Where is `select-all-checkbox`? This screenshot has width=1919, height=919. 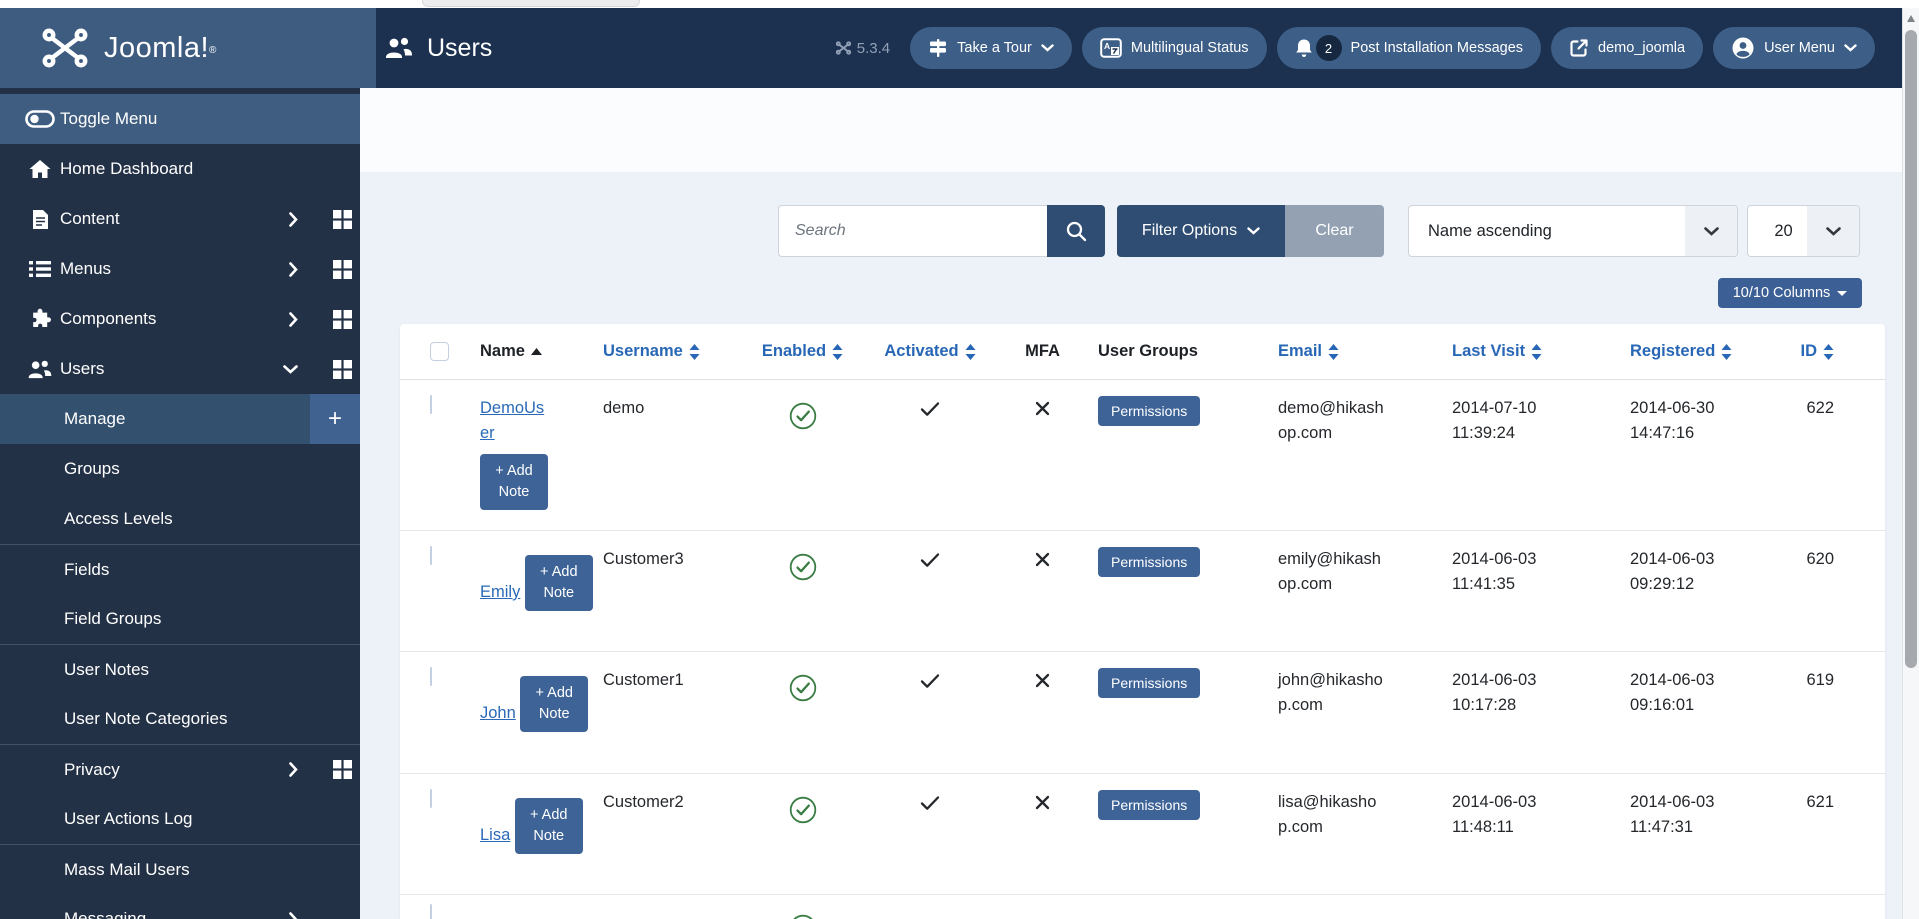 select-all-checkbox is located at coordinates (439, 351).